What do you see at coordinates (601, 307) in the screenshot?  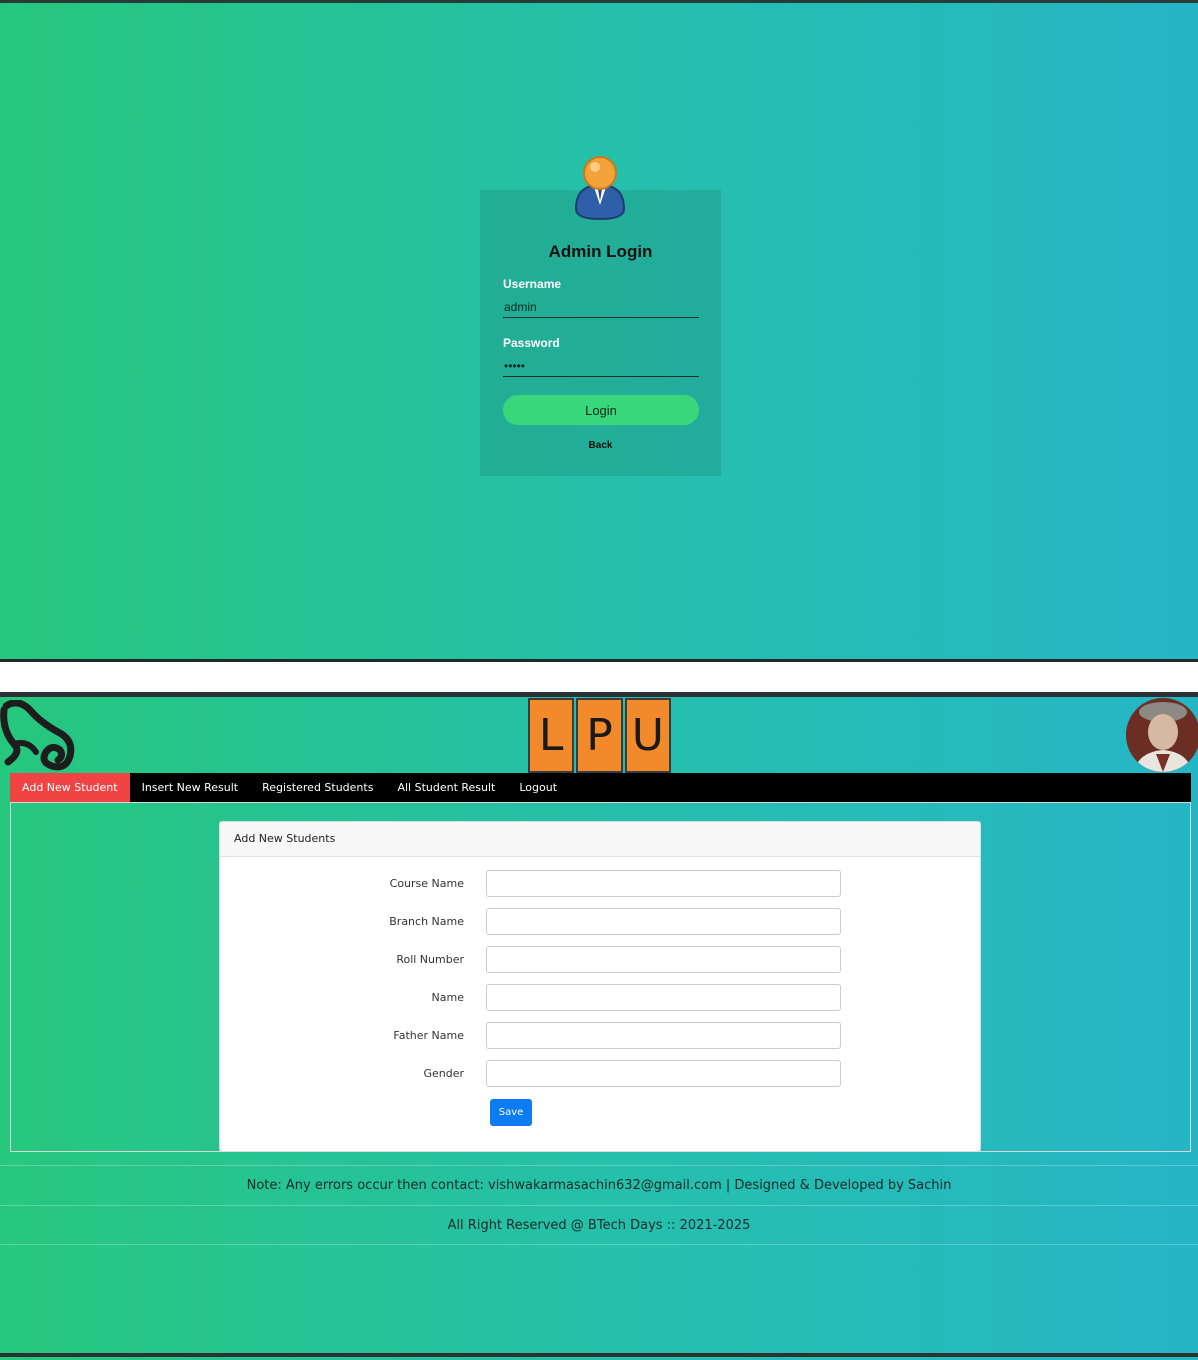 I see `username-input` at bounding box center [601, 307].